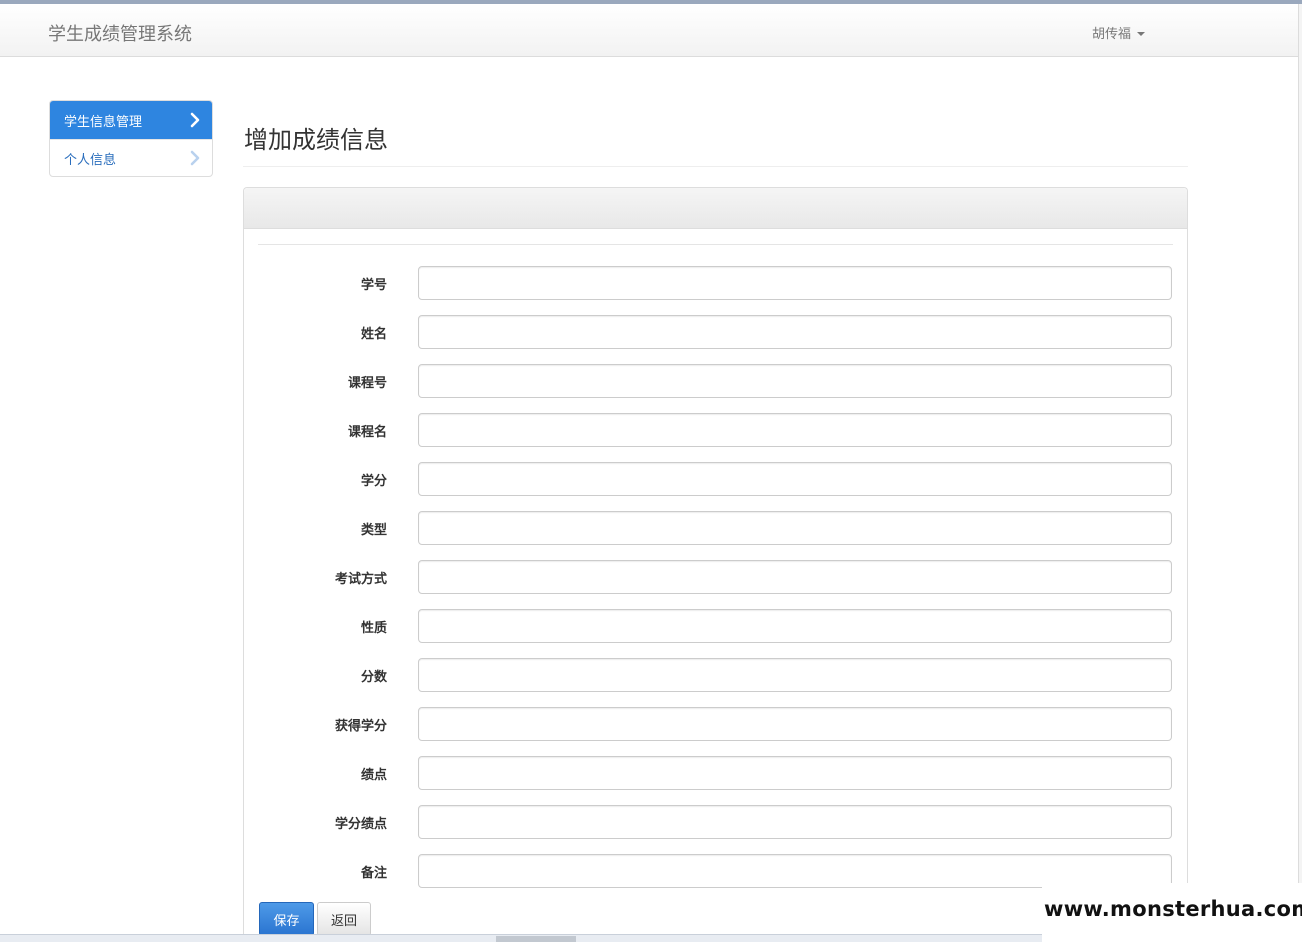 Image resolution: width=1302 pixels, height=942 pixels. Describe the element at coordinates (795, 479) in the screenshot. I see `credit-input` at that location.